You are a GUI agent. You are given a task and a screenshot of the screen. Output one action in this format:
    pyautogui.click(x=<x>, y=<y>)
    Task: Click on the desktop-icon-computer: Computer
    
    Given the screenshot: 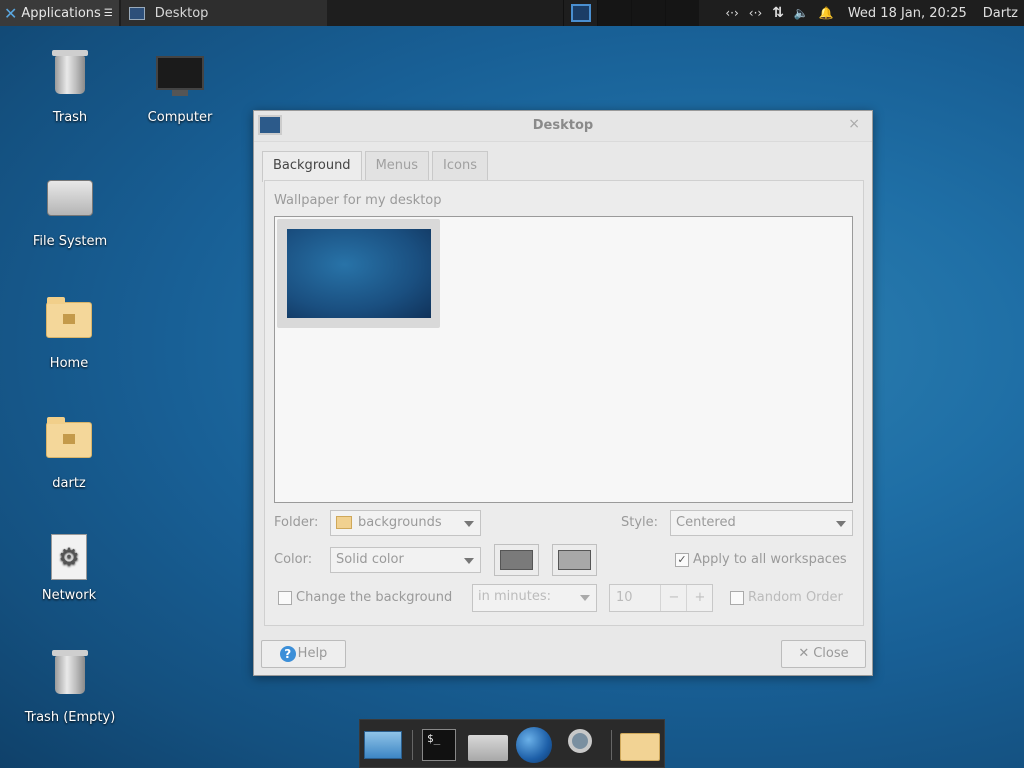 What is the action you would take?
    pyautogui.click(x=180, y=88)
    